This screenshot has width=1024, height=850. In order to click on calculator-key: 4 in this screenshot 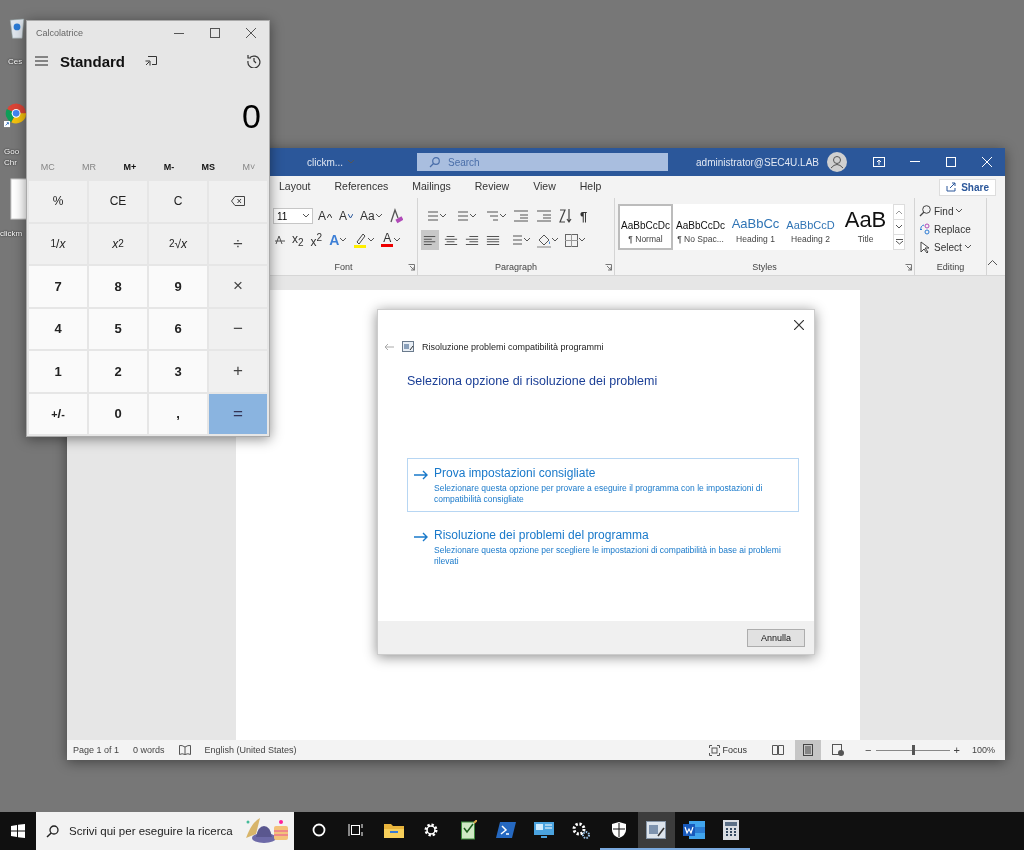, I will do `click(58, 328)`.